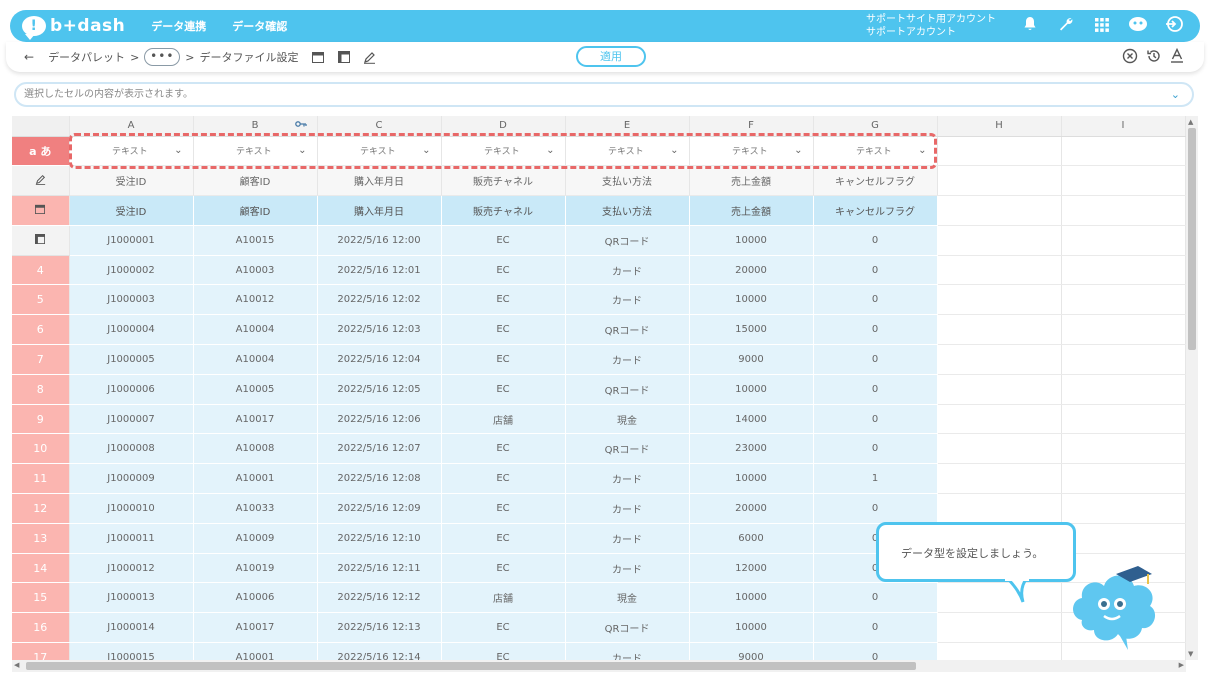 This screenshot has height=680, width=1210. I want to click on cell-b: A10004, so click(255, 330).